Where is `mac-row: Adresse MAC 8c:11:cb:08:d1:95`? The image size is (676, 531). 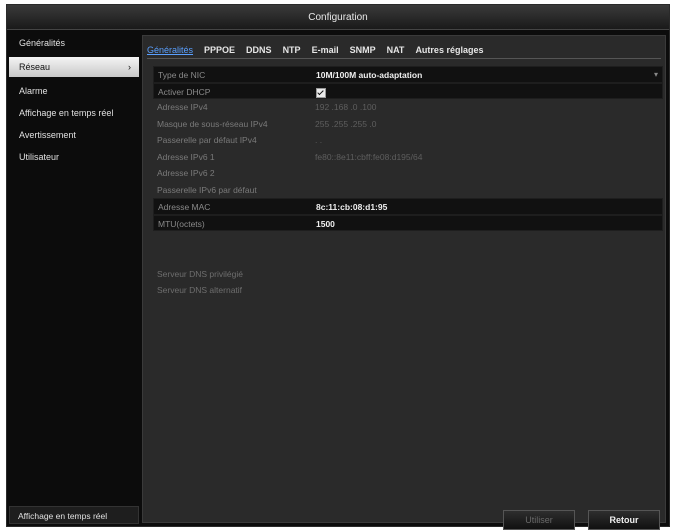 mac-row: Adresse MAC 8c:11:cb:08:d1:95 is located at coordinates (408, 206).